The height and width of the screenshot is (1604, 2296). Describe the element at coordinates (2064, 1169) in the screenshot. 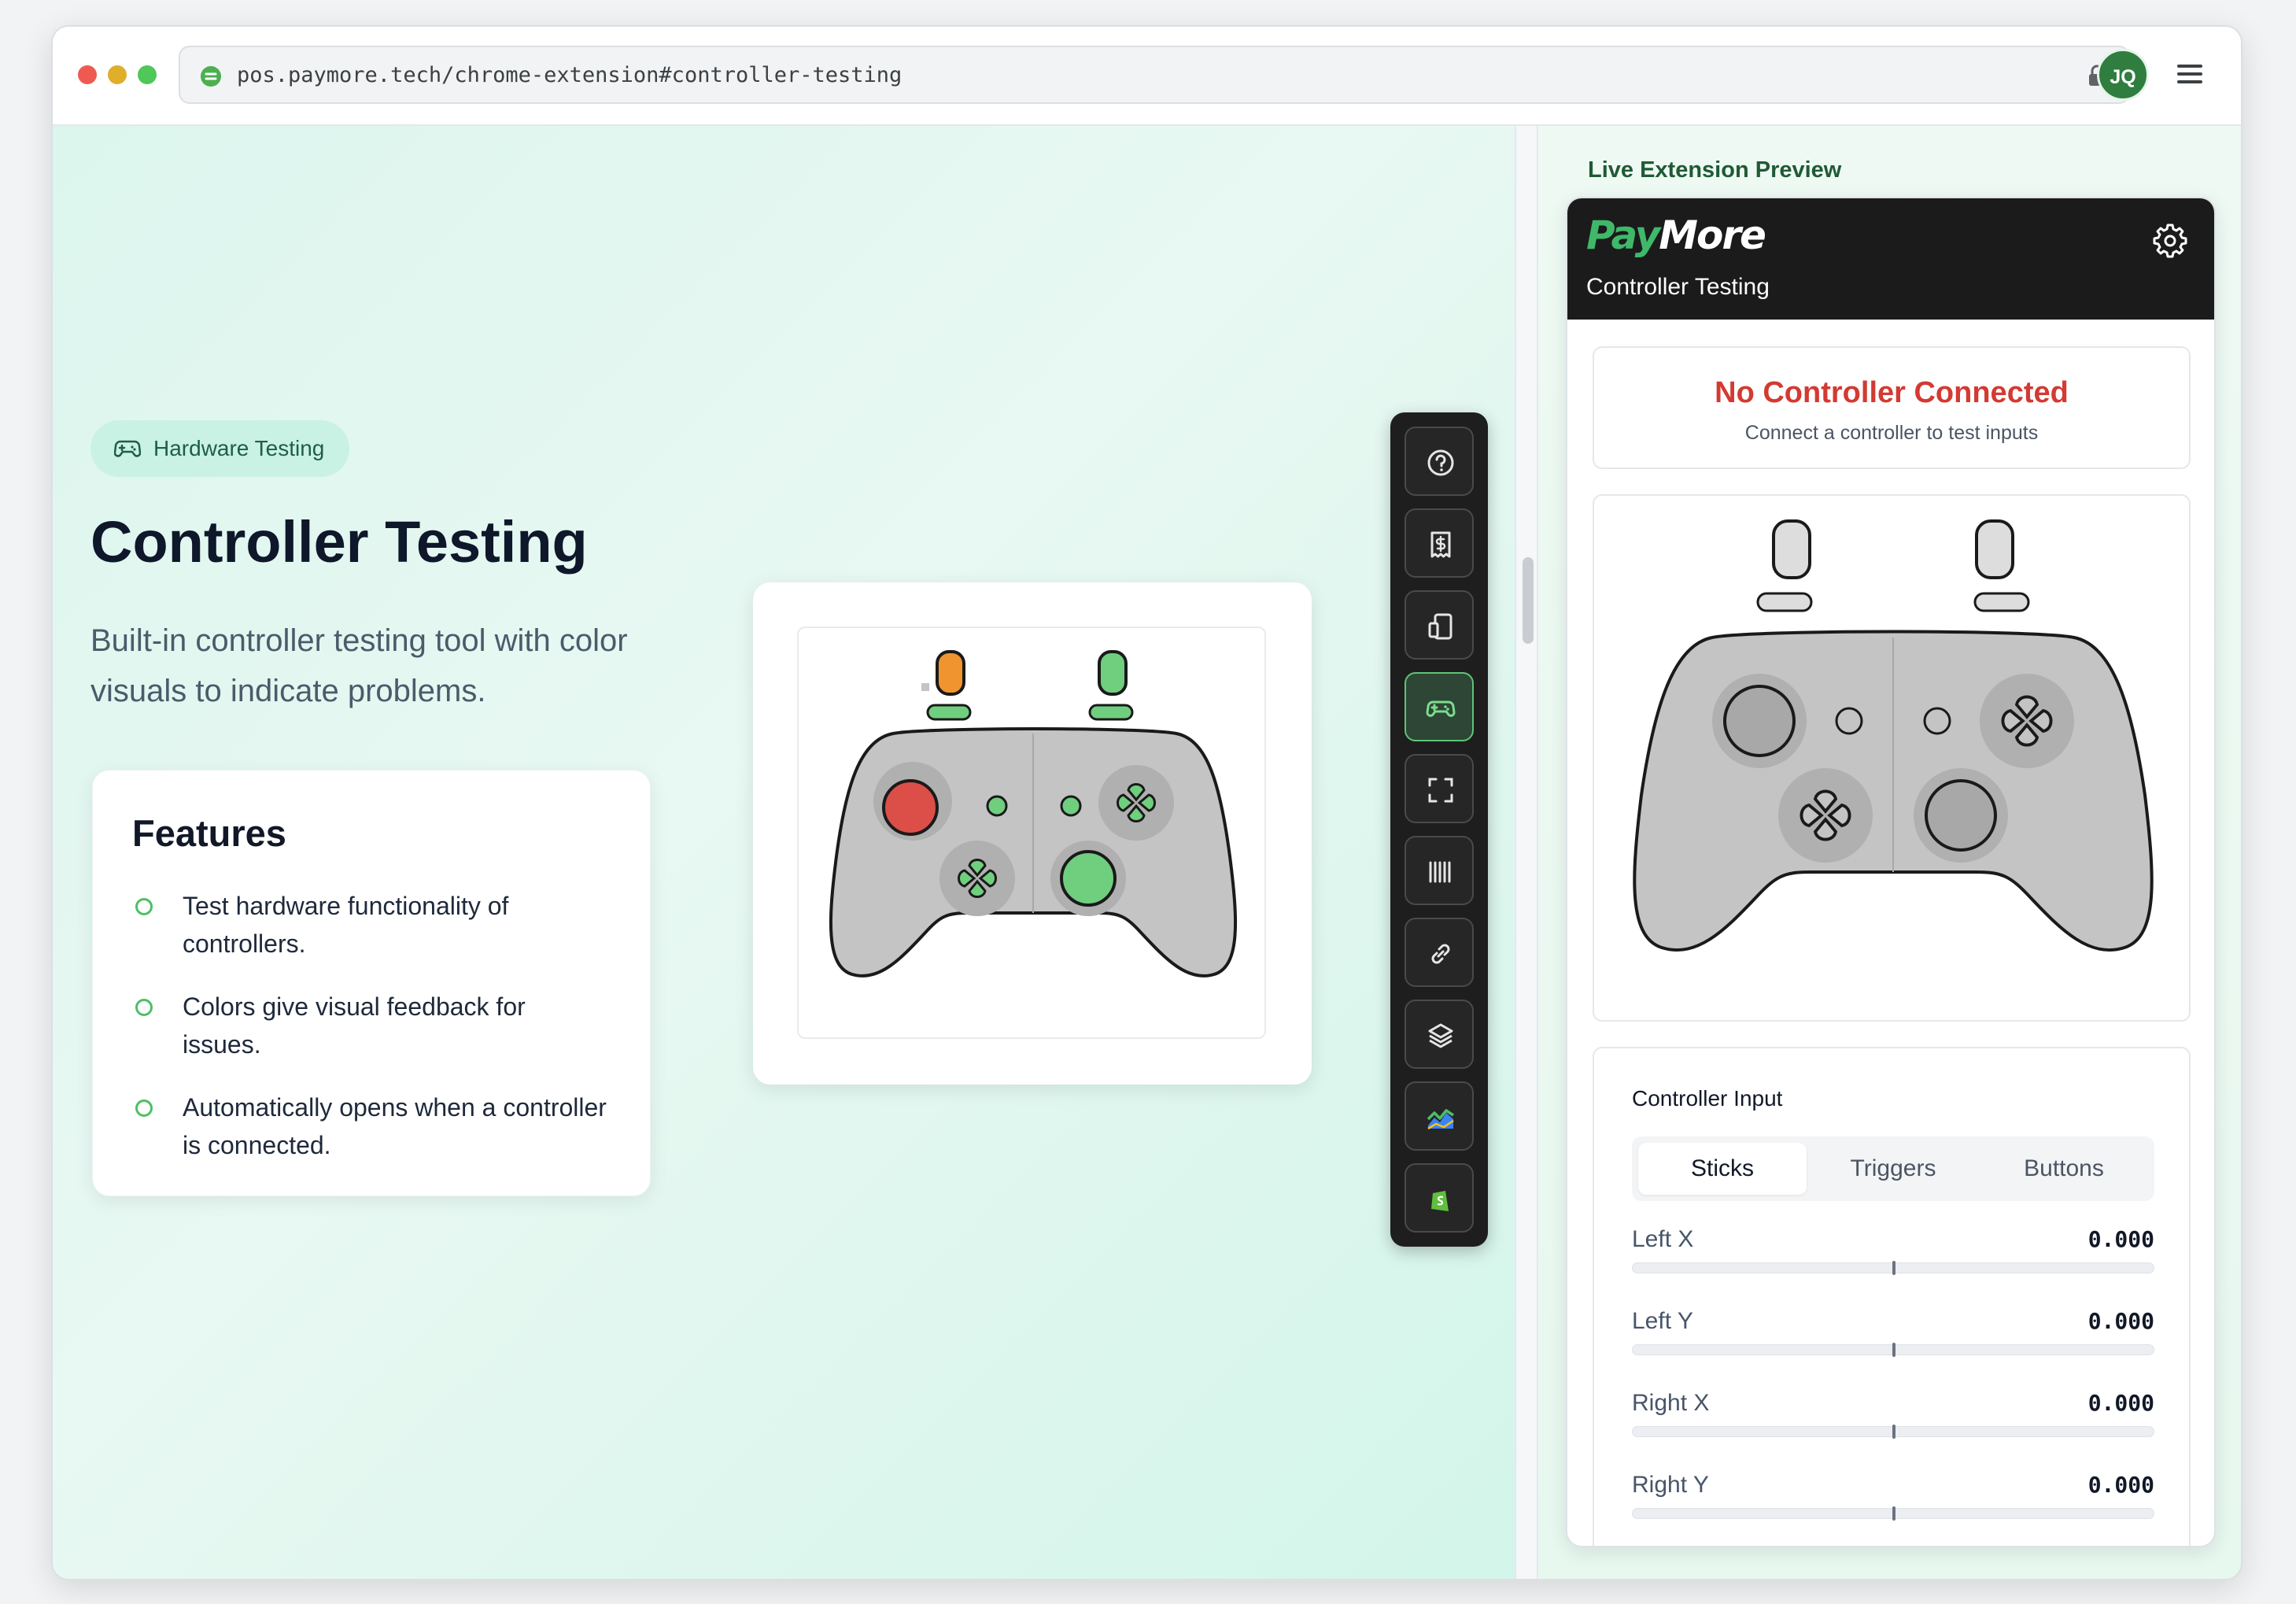

I see `tab-buttons: Buttons` at that location.